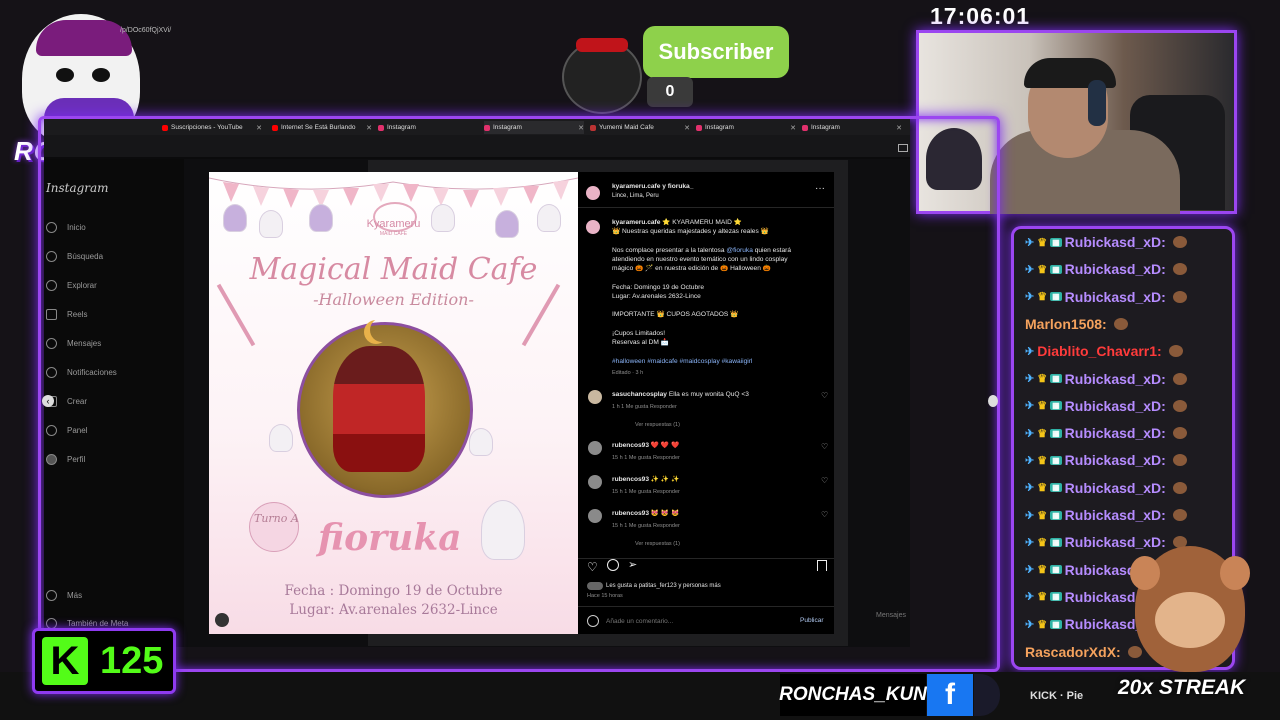 The image size is (1280, 720). I want to click on nav-explorar: Explorar, so click(71, 285).